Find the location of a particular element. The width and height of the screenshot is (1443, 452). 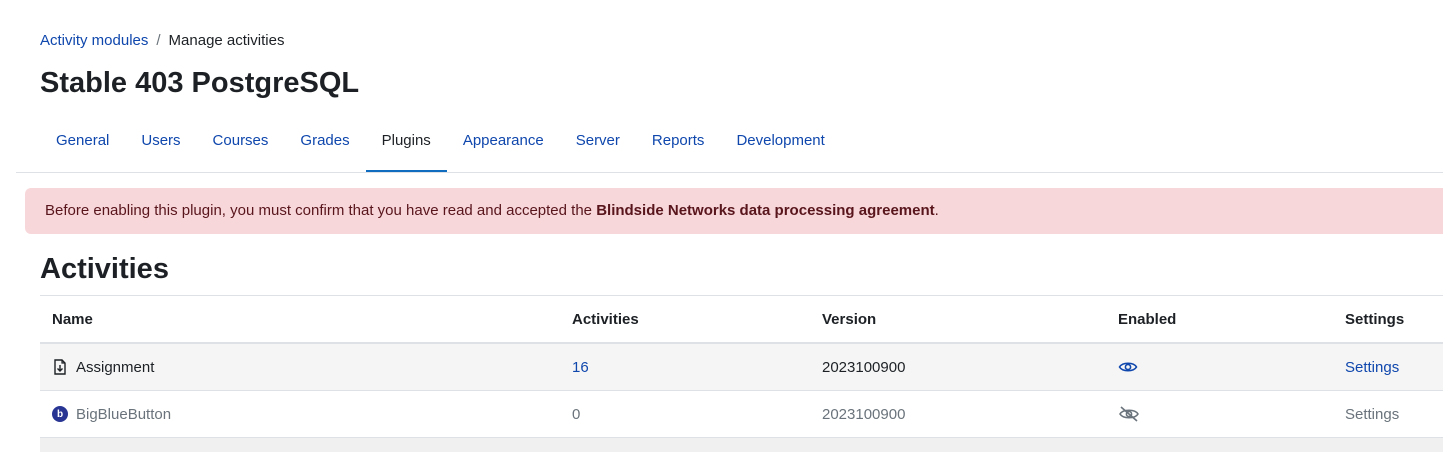

eye-icon is located at coordinates (1128, 367).